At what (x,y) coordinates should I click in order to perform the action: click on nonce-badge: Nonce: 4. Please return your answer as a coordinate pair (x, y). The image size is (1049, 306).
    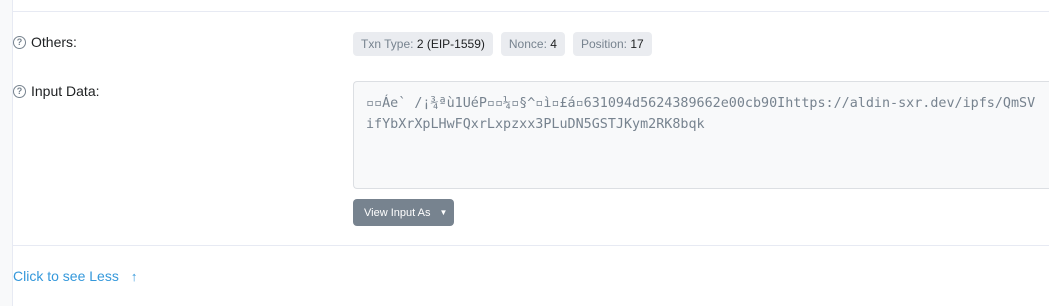
    Looking at the image, I should click on (532, 44).